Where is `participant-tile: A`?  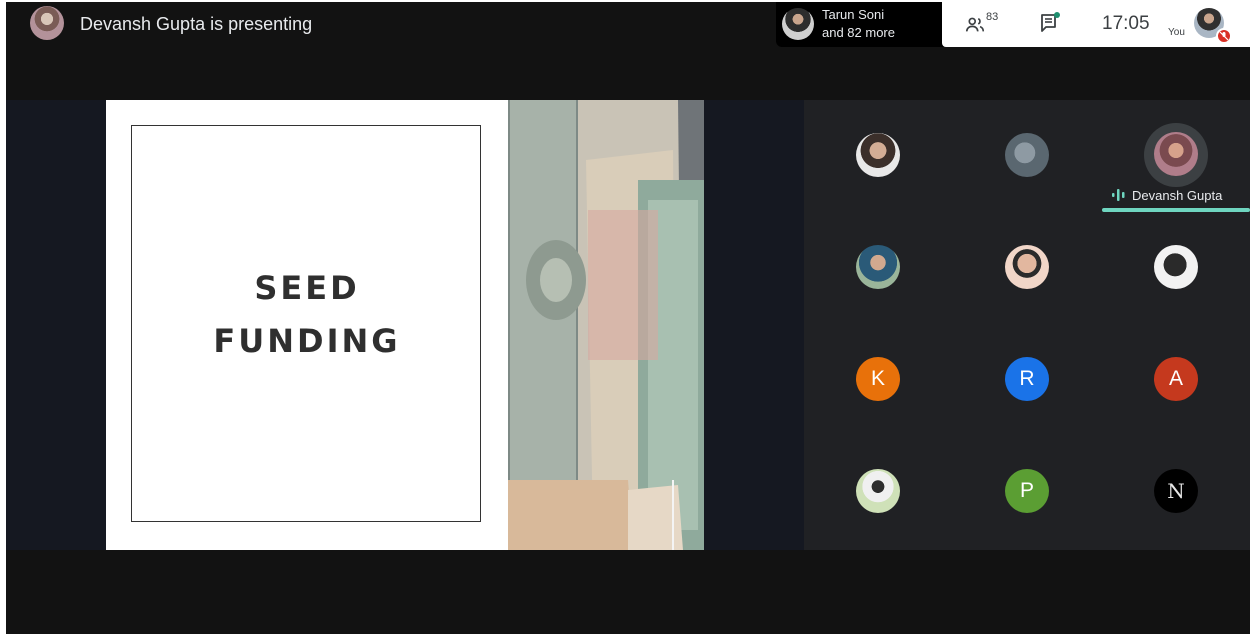 participant-tile: A is located at coordinates (1176, 380).